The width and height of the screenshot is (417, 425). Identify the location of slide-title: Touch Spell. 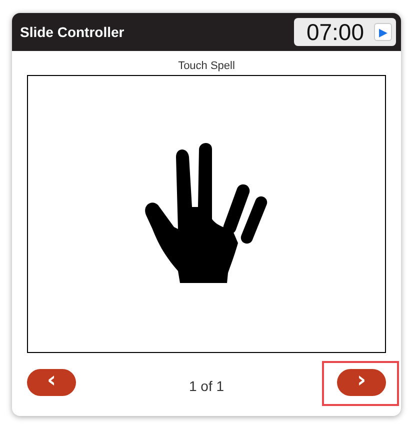
(206, 66).